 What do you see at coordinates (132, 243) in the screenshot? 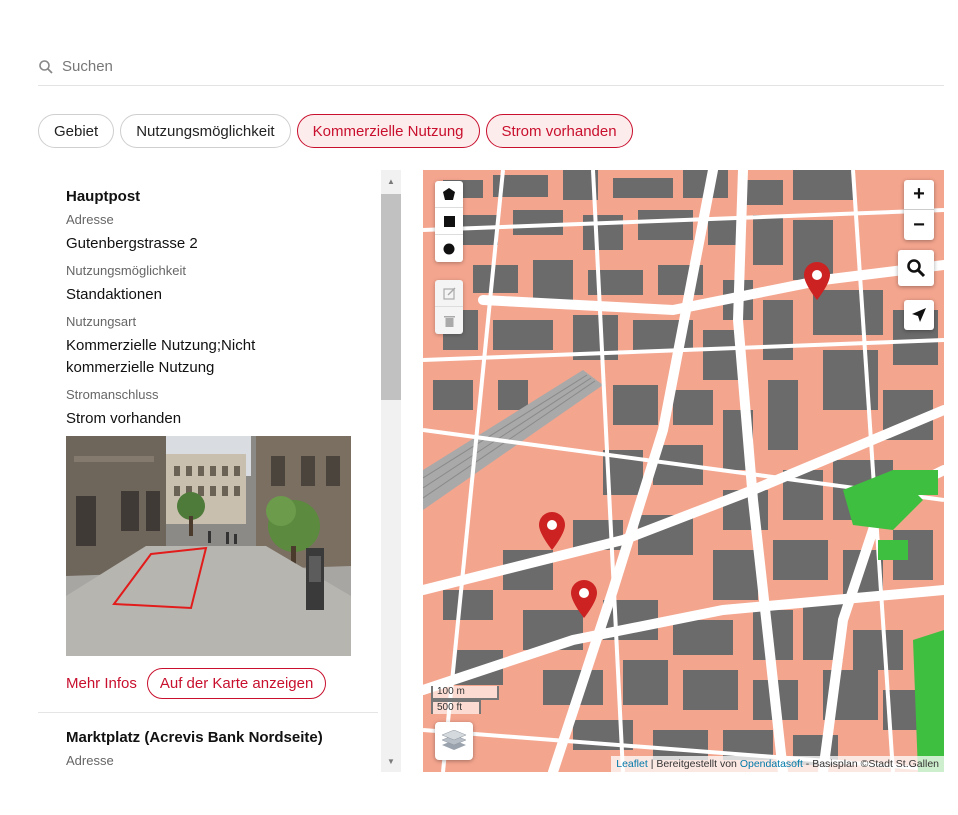
I see `address-value: Gutenbergstrasse 2` at bounding box center [132, 243].